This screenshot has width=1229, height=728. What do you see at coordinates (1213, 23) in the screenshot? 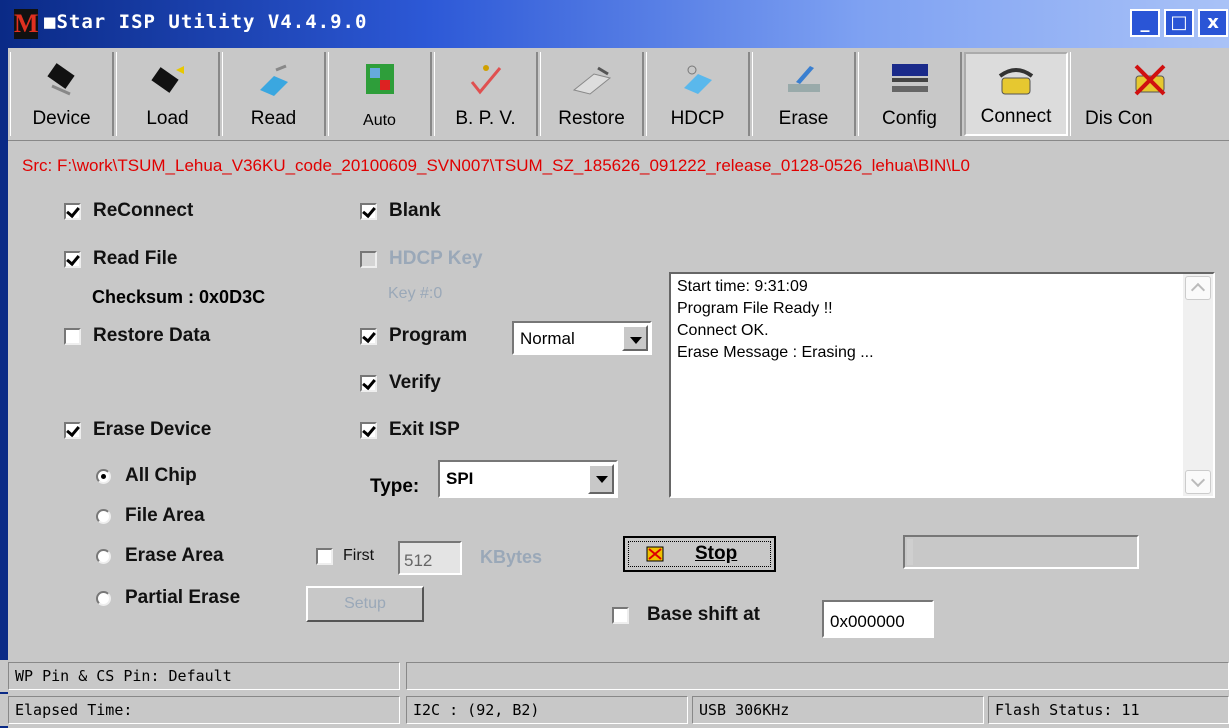
I see `close-button: x` at bounding box center [1213, 23].